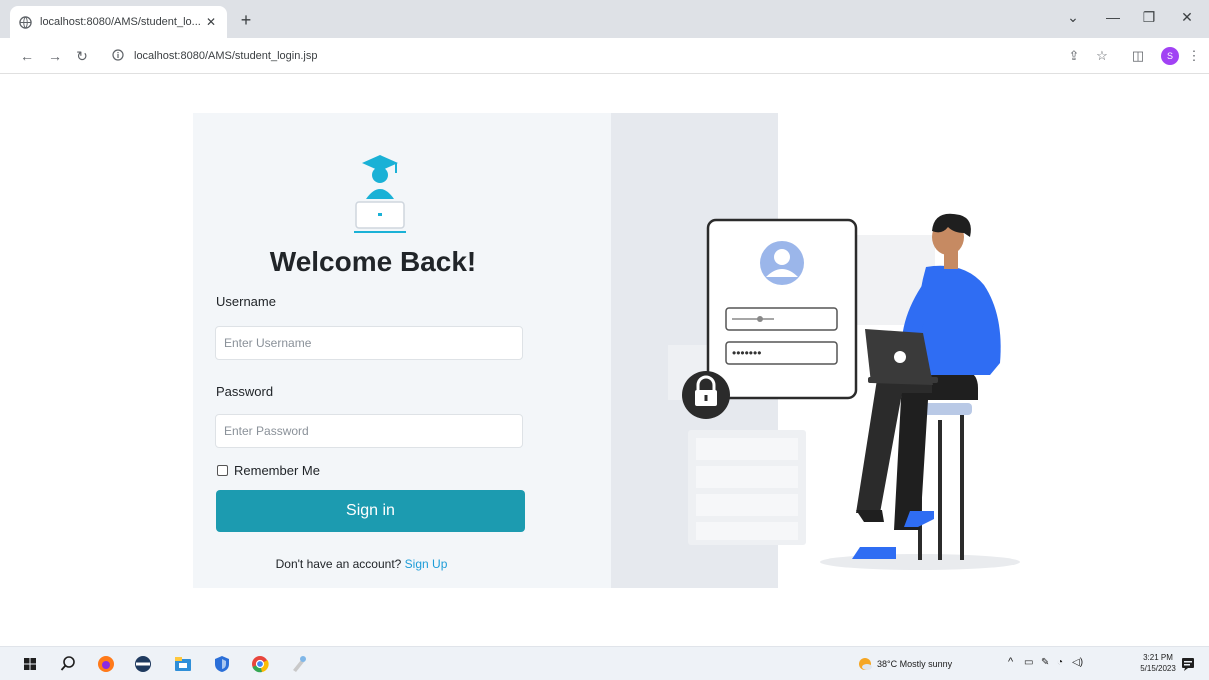 The width and height of the screenshot is (1209, 680). I want to click on page-title: Welcome Back!, so click(373, 261).